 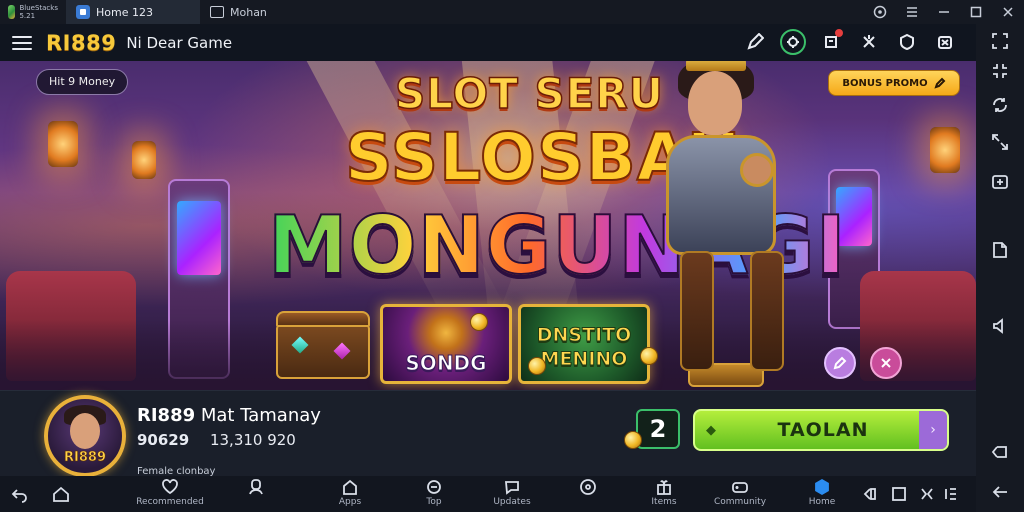 I want to click on play-button: ◆ TAOLAN ›, so click(x=821, y=430).